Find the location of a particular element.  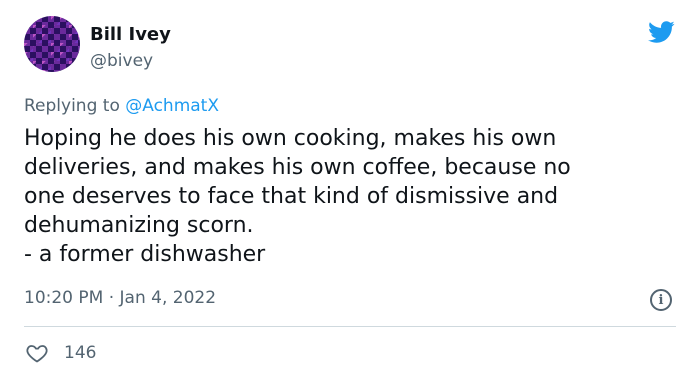

tweet-line: dehumanizing scorn. is located at coordinates (139, 225).